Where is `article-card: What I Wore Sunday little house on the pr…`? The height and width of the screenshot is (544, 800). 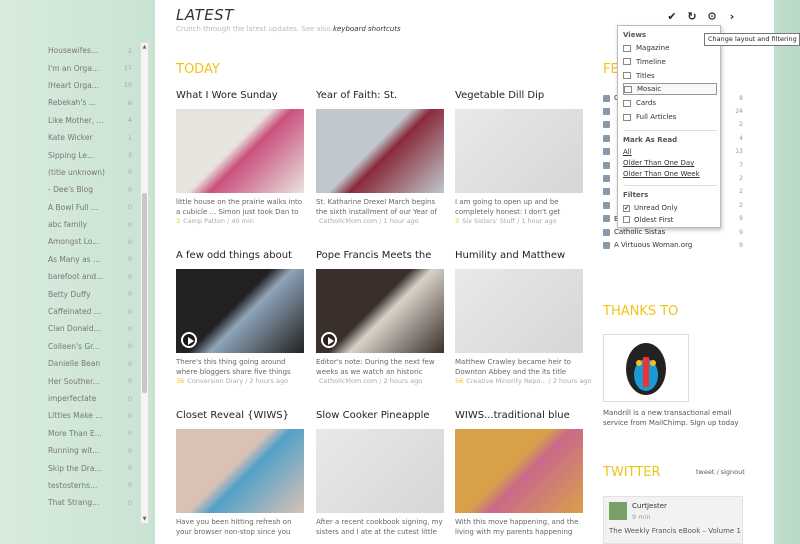 article-card: What I Wore Sunday little house on the pr… is located at coordinates (240, 160).